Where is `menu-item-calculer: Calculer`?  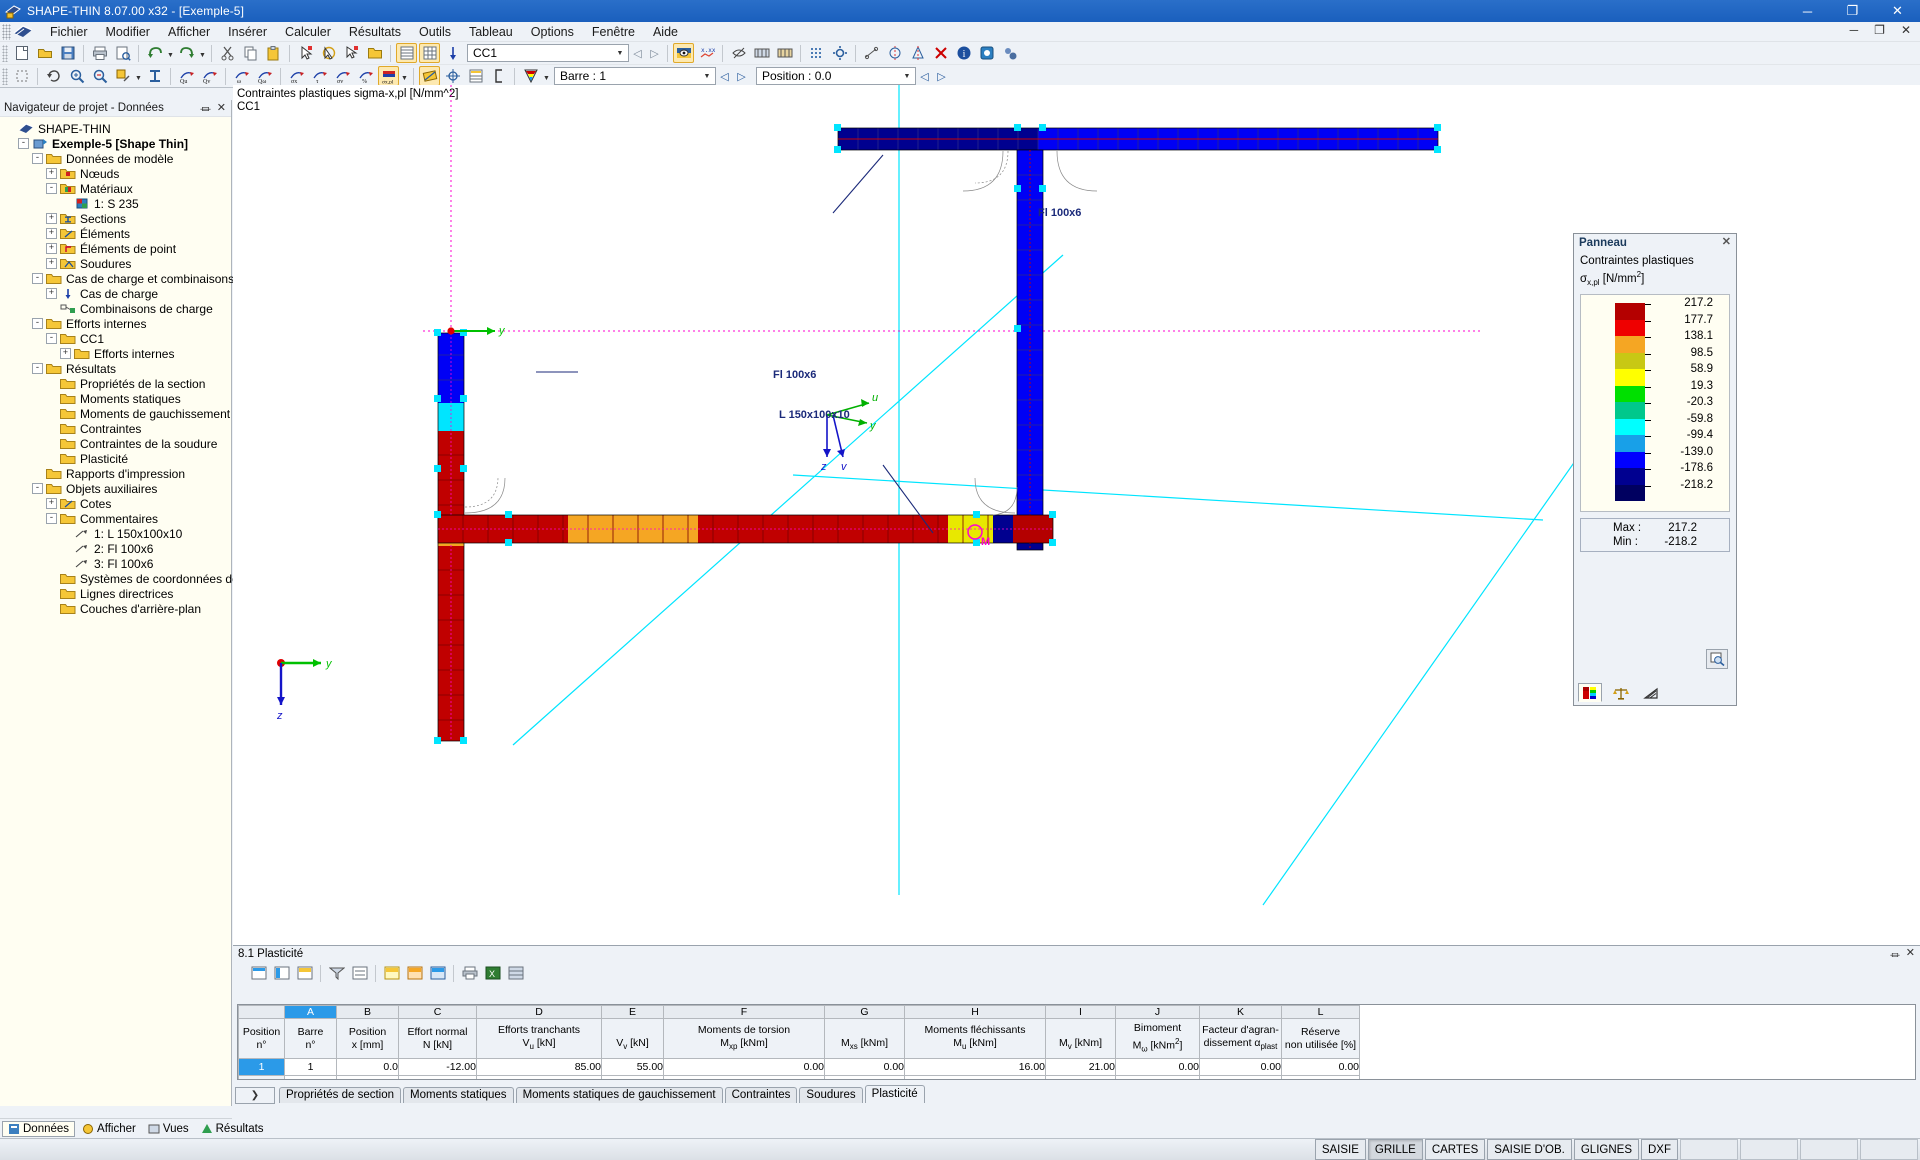 menu-item-calculer: Calculer is located at coordinates (308, 32).